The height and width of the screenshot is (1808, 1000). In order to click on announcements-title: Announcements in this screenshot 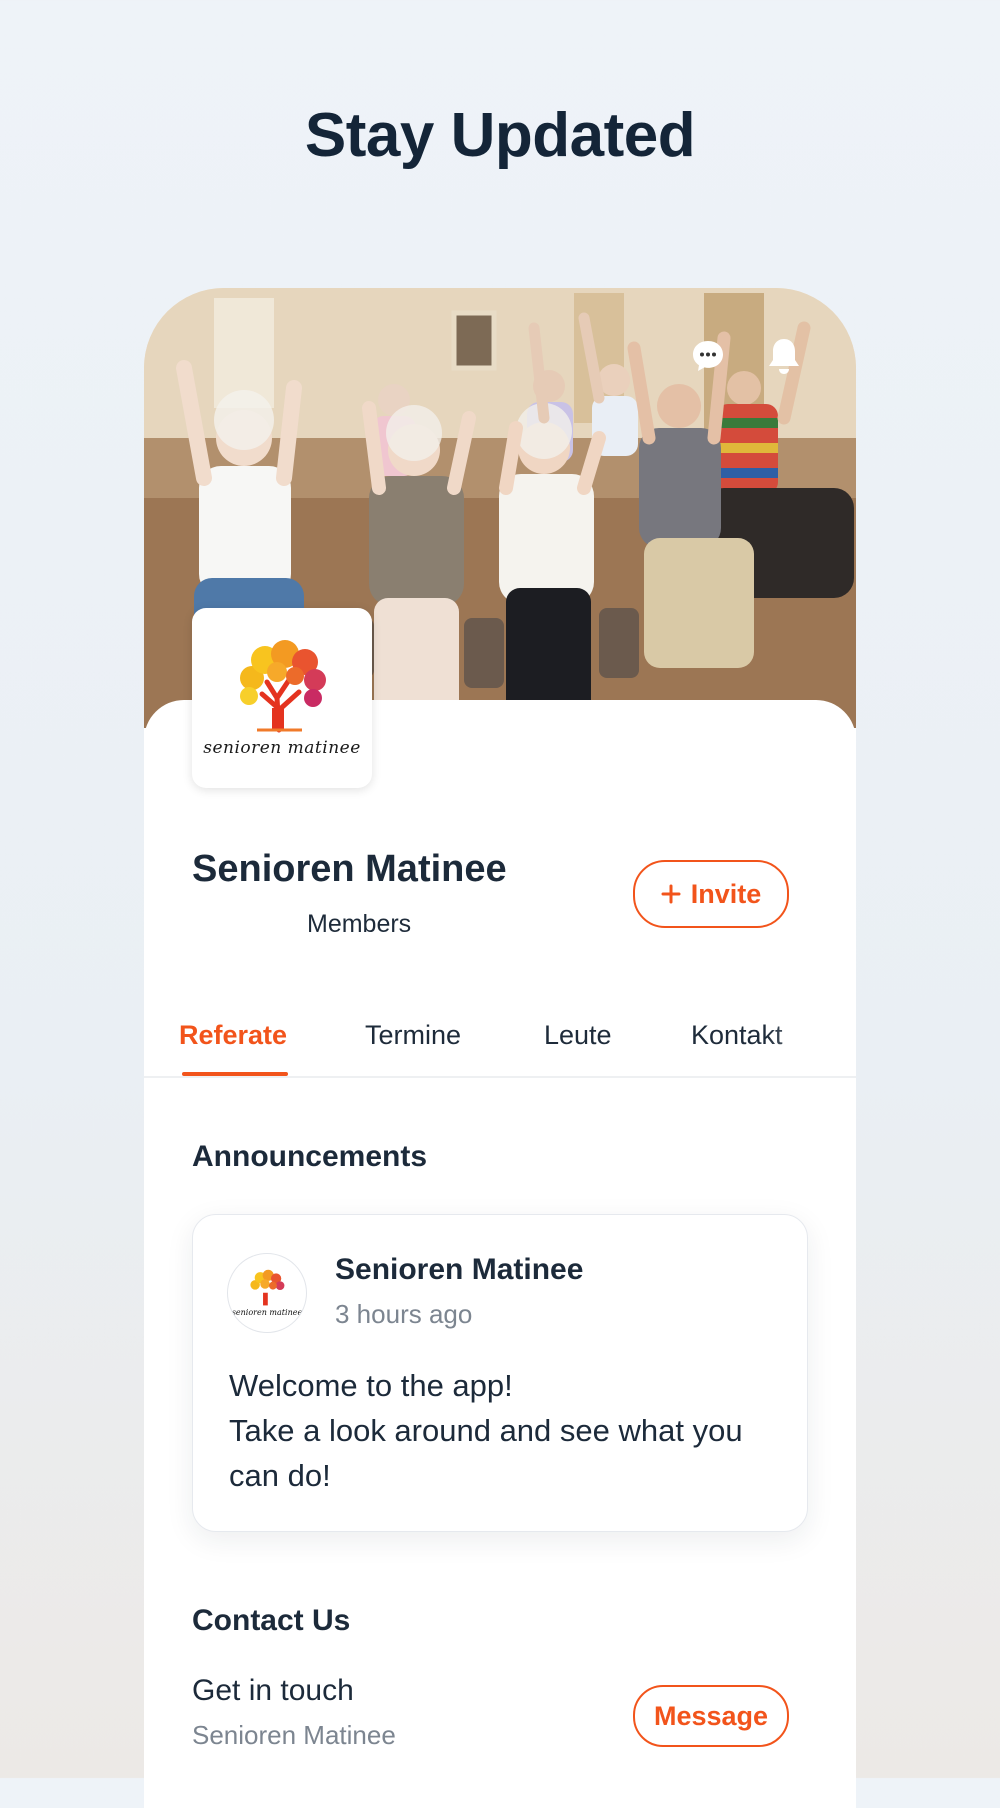, I will do `click(310, 1156)`.